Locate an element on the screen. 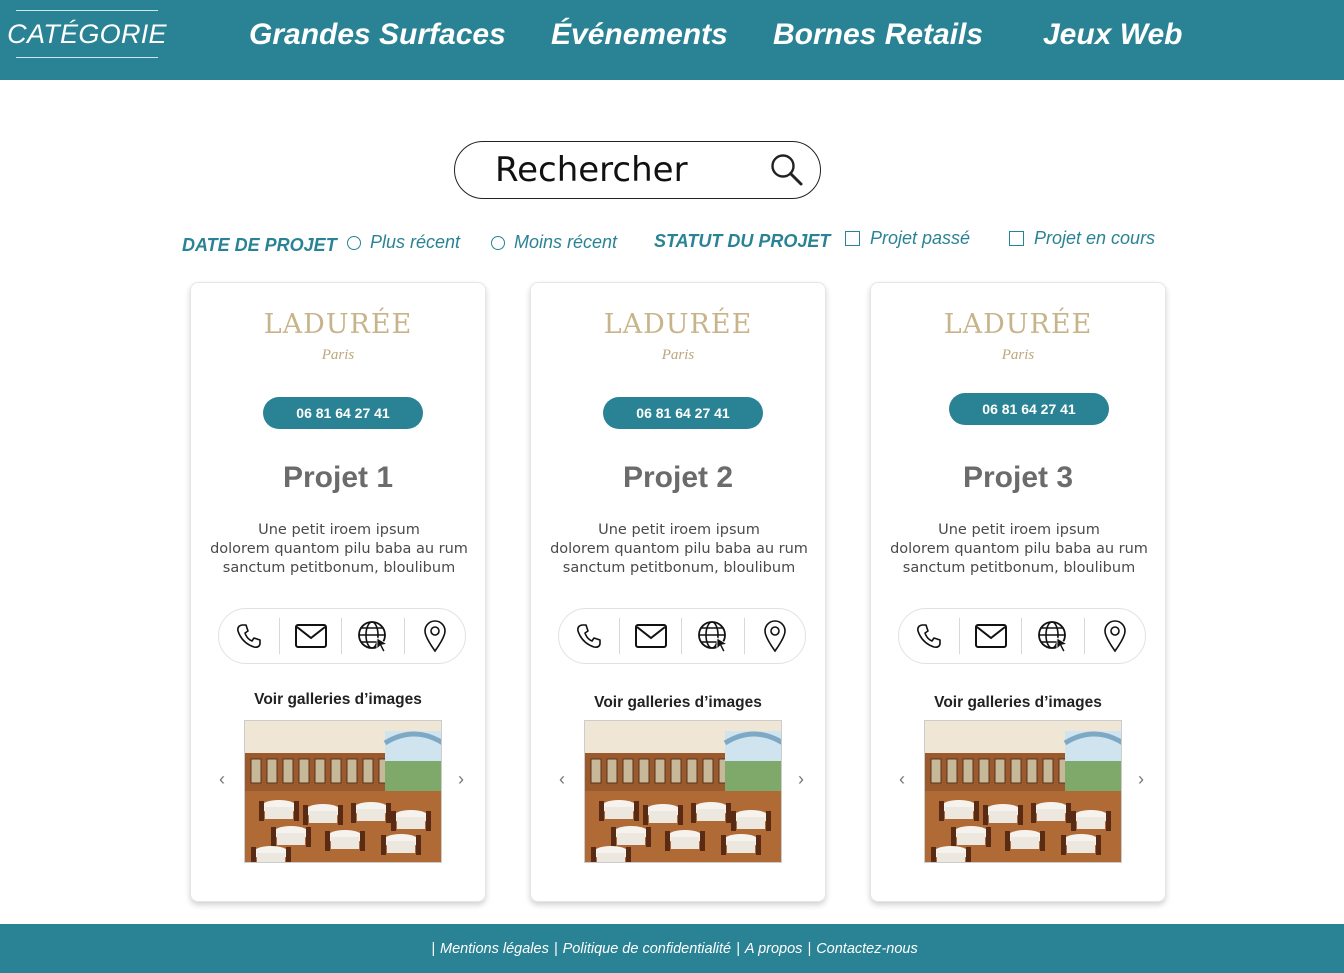 This screenshot has height=973, width=1344. radio-label: Plus récent is located at coordinates (415, 242).